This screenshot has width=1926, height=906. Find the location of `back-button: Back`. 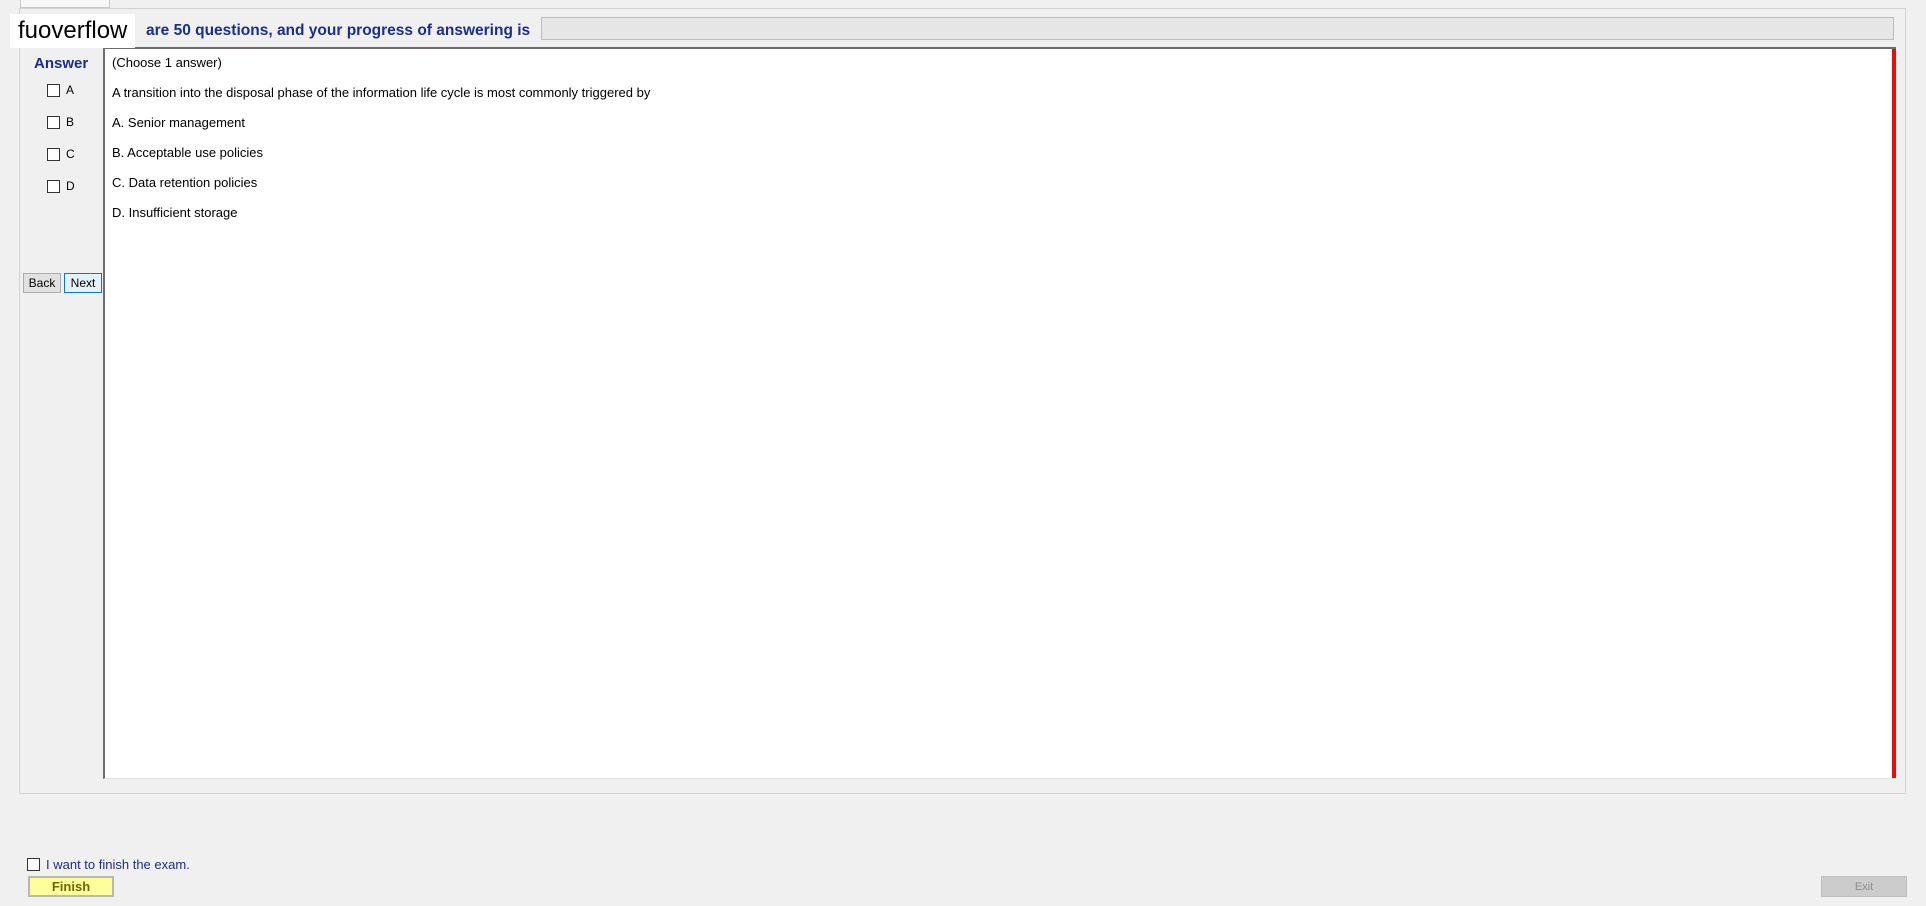

back-button: Back is located at coordinates (42, 283).